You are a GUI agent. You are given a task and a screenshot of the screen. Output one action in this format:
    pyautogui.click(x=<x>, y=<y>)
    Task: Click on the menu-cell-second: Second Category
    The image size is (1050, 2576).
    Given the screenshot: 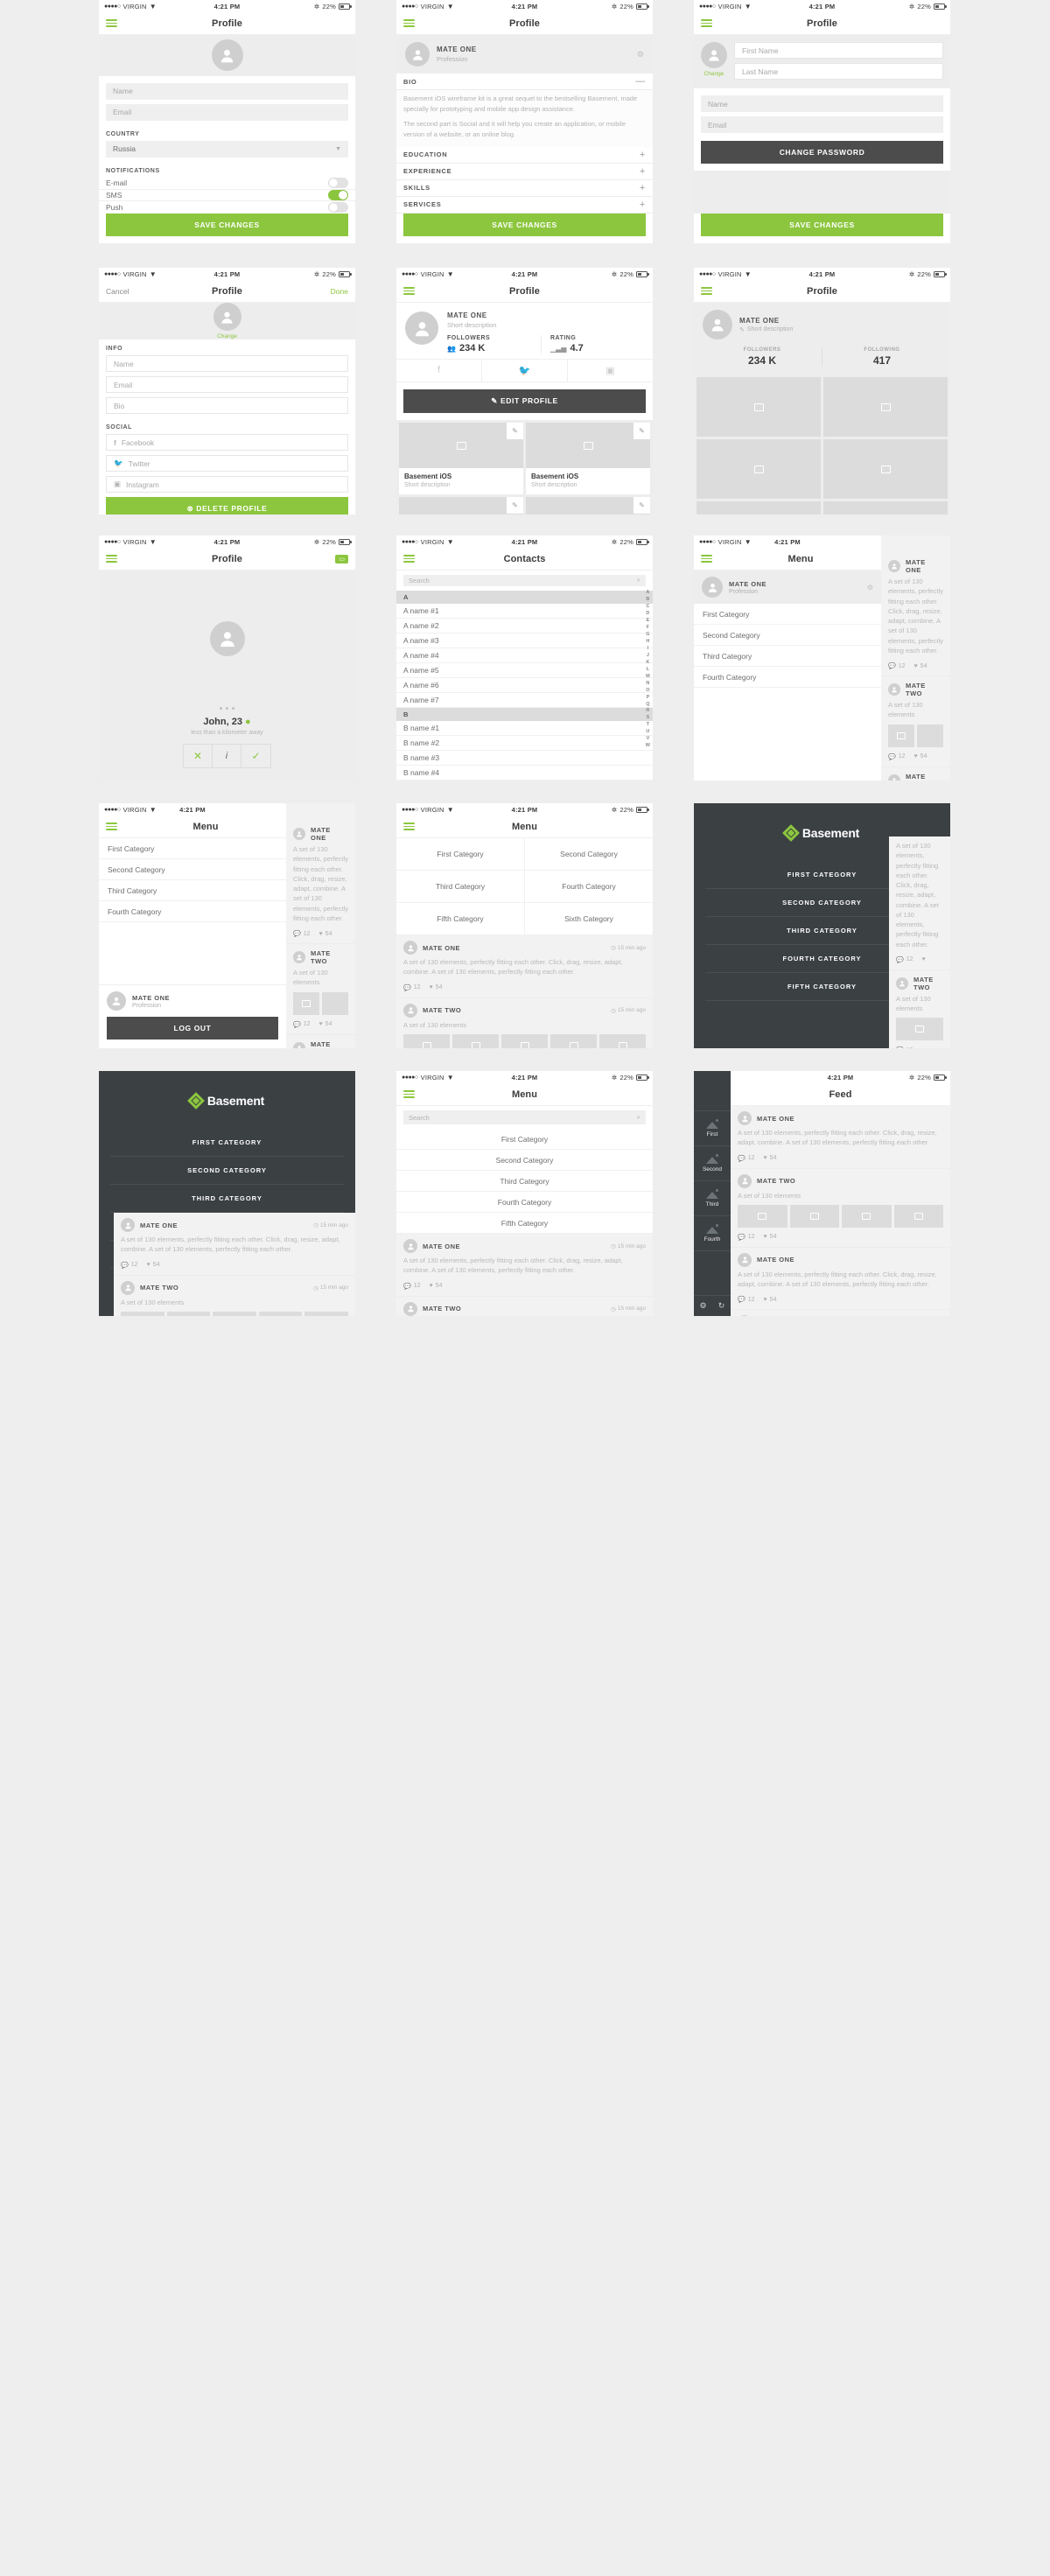 What is the action you would take?
    pyautogui.click(x=589, y=854)
    